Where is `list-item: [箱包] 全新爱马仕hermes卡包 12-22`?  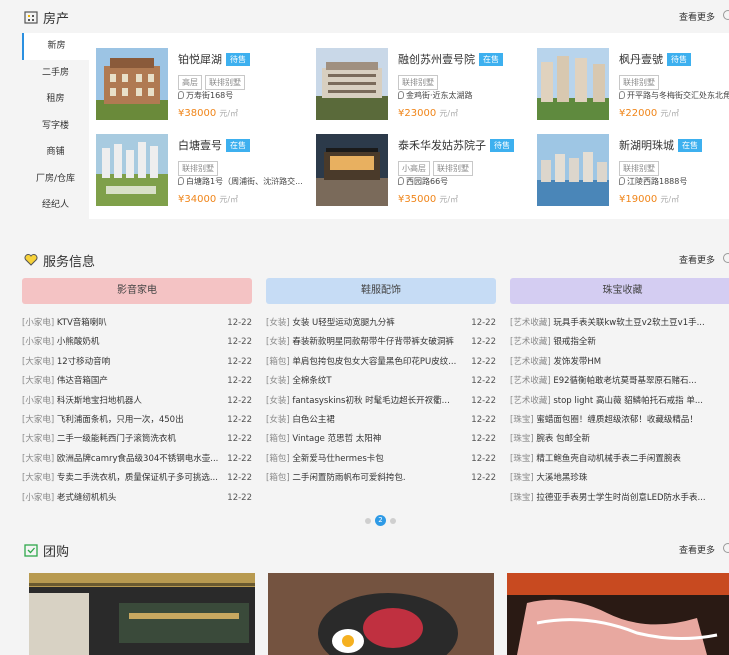
list-item: [箱包] 全新爱马仕hermes卡包 12-22 is located at coordinates (381, 459).